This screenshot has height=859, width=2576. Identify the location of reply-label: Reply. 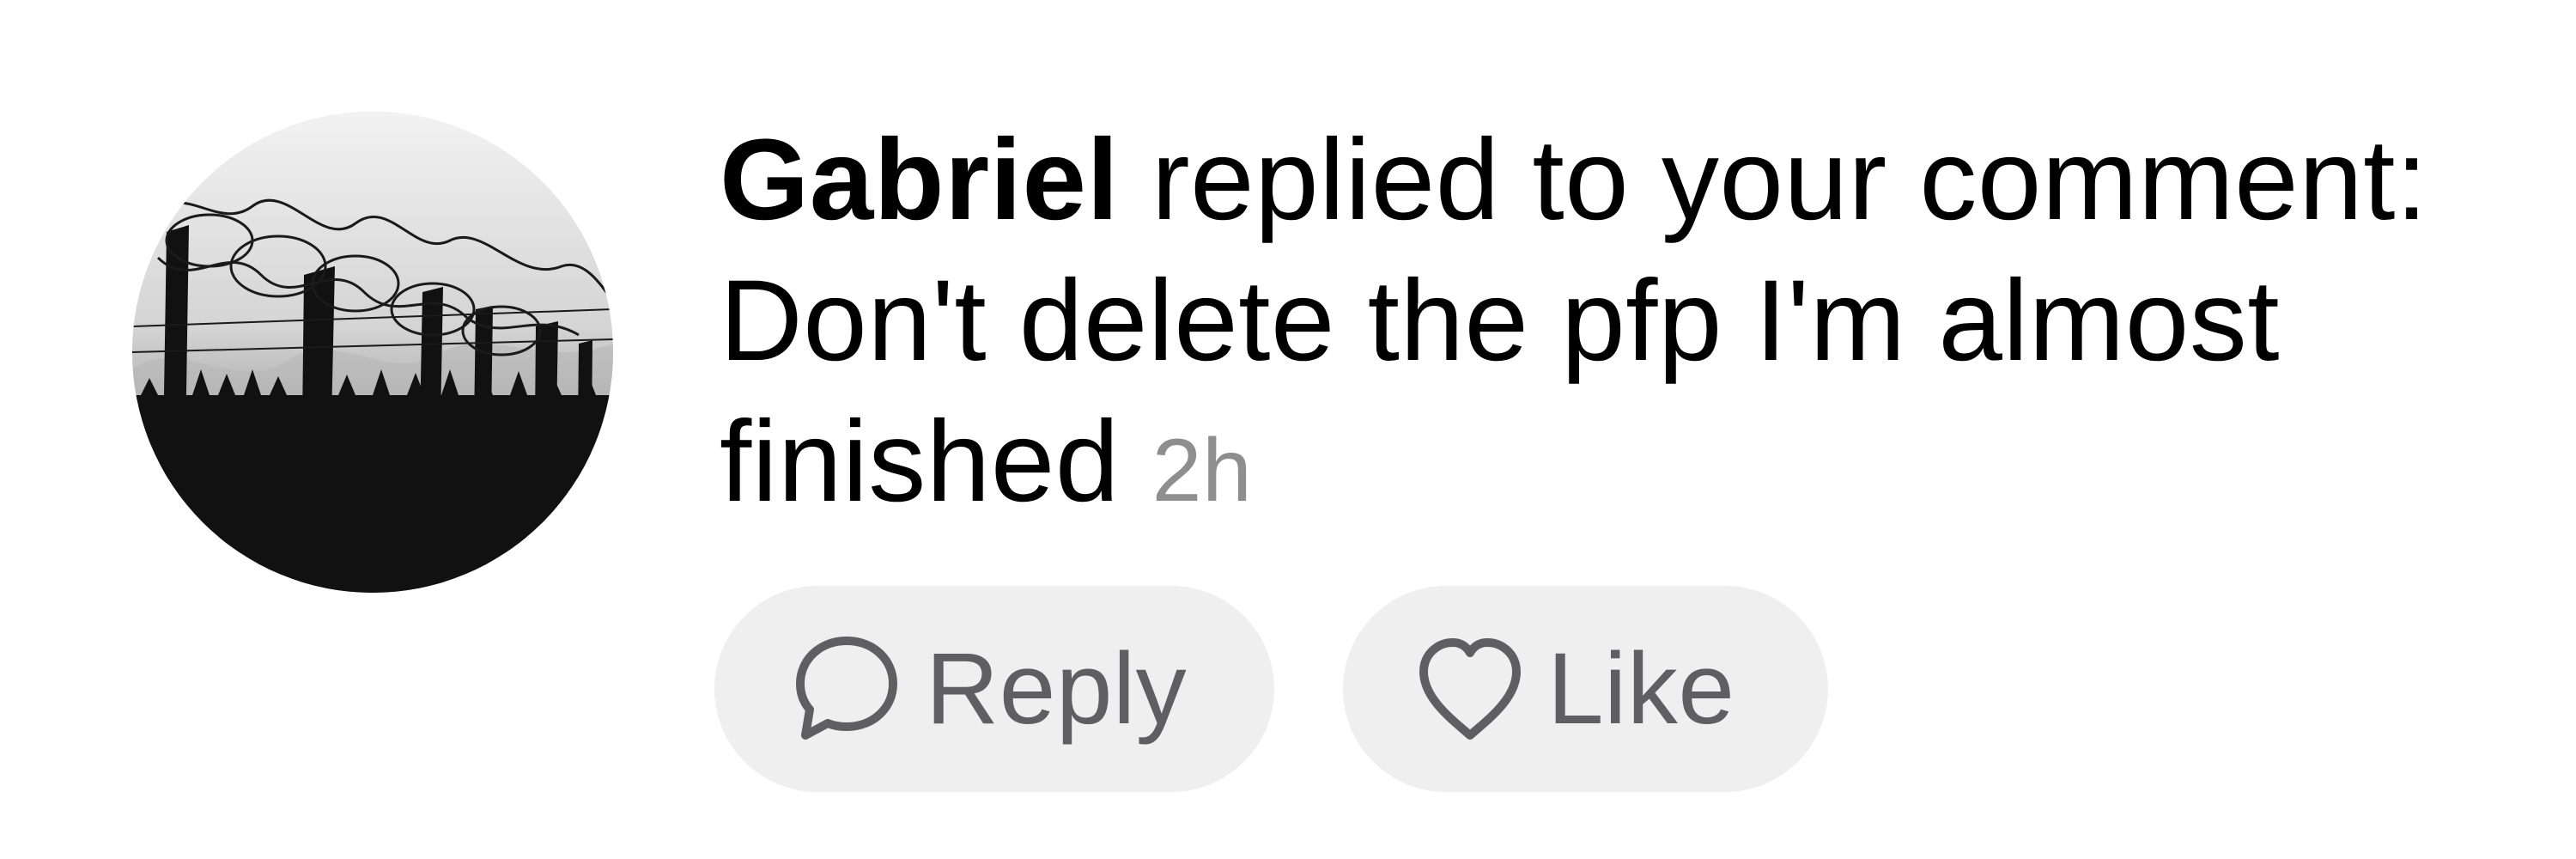
(1057, 689).